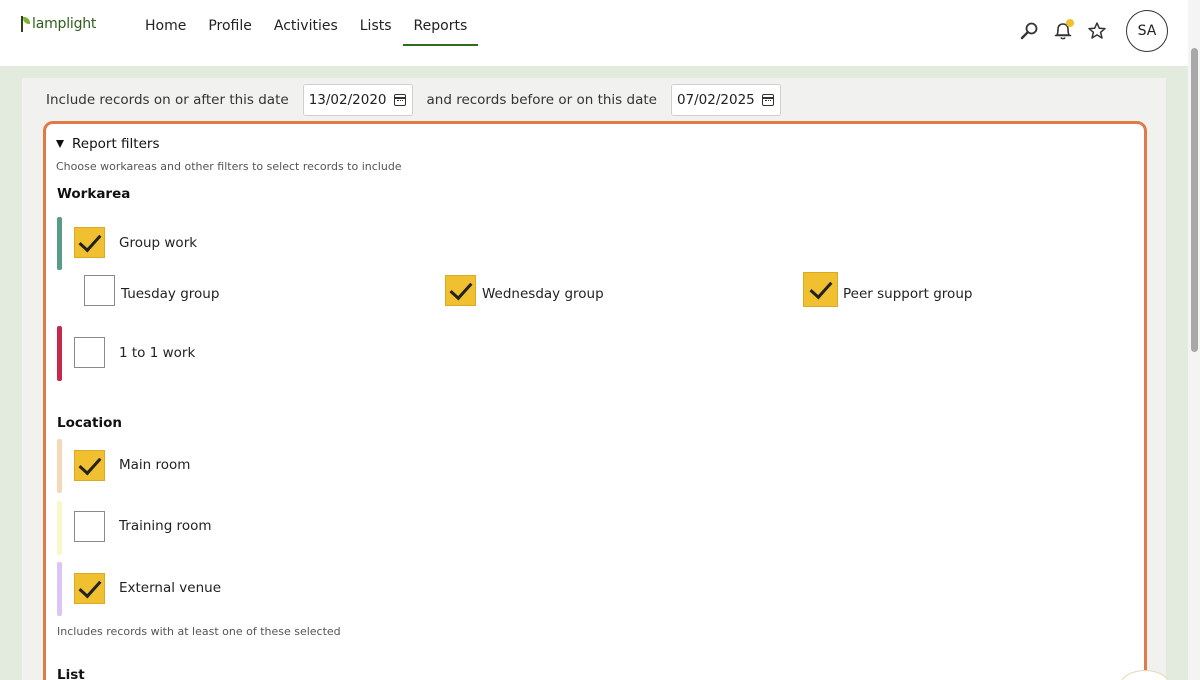 The width and height of the screenshot is (1200, 680). Describe the element at coordinates (157, 353) in the screenshot. I see `one-to-one-work-label: 1 to 1 work` at that location.